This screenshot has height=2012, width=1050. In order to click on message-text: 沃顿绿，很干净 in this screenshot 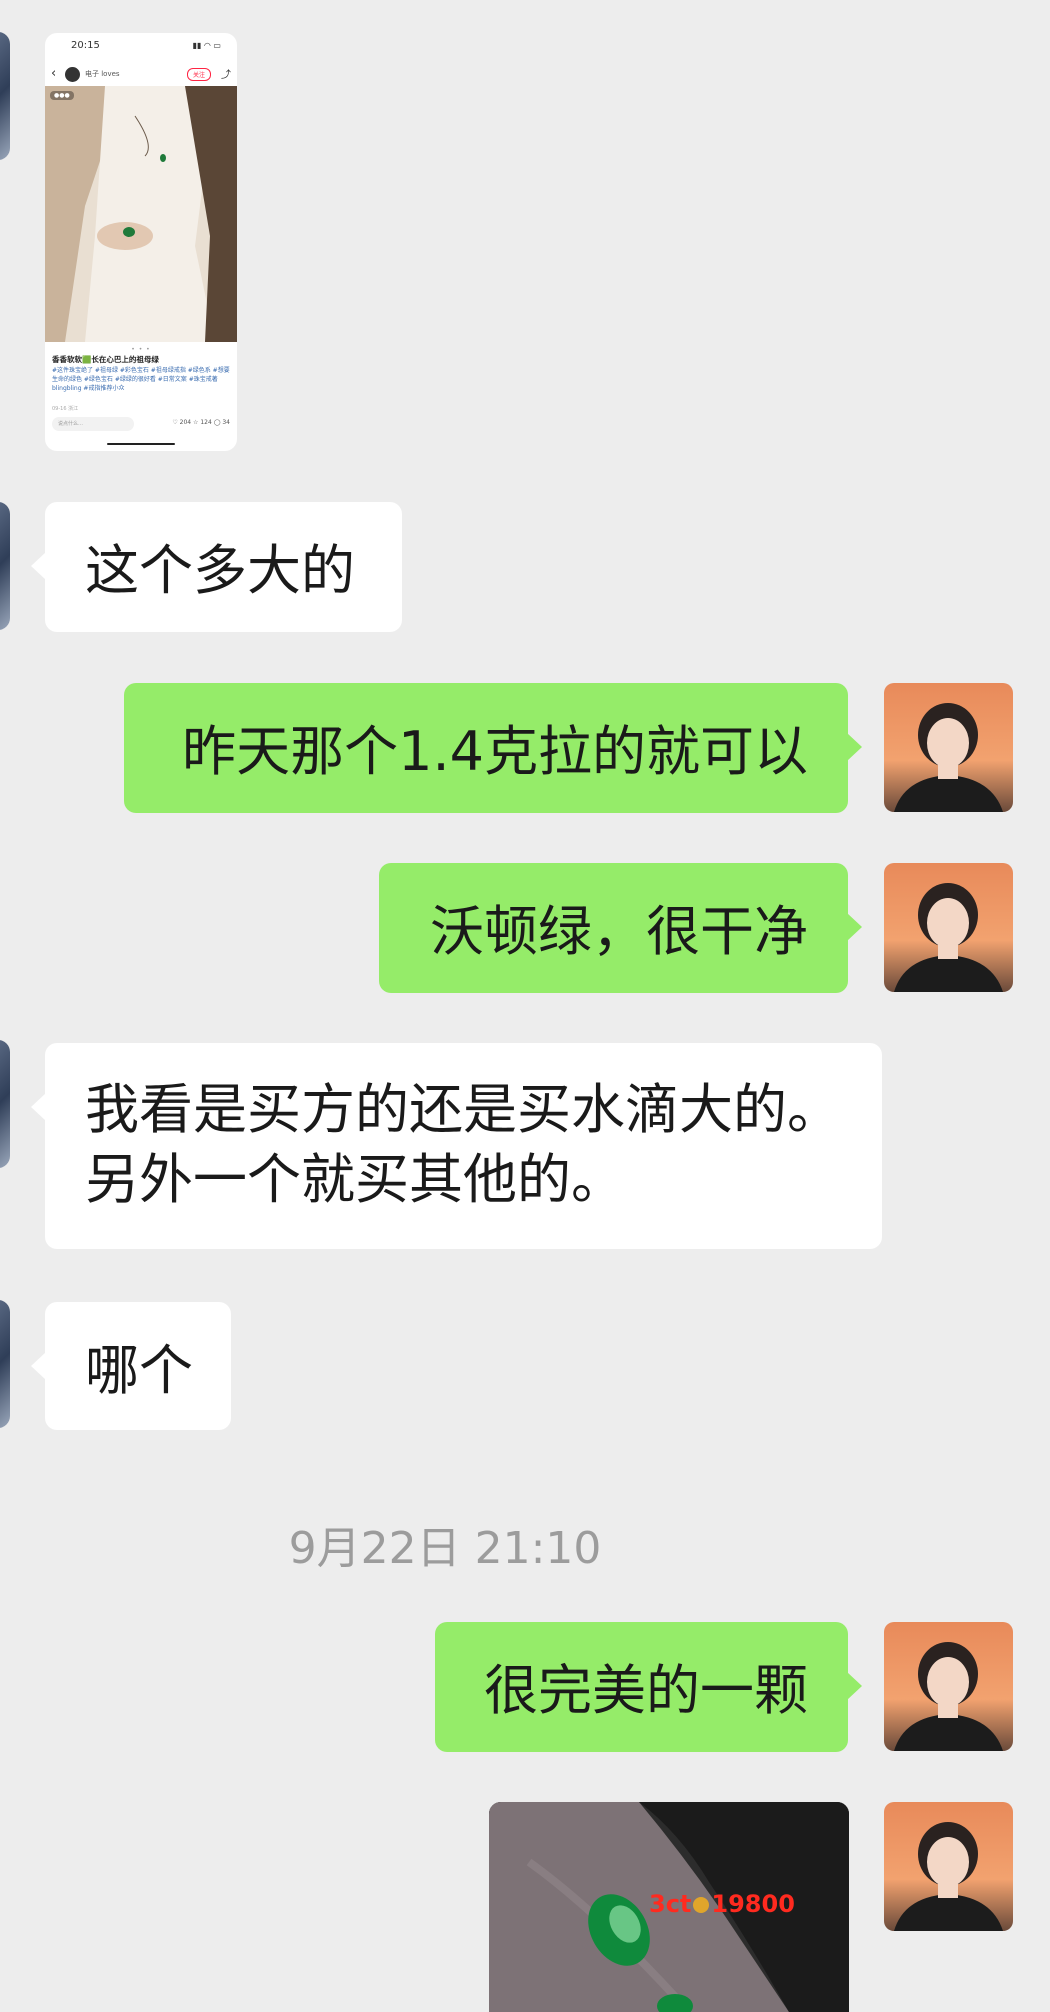, I will do `click(619, 931)`.